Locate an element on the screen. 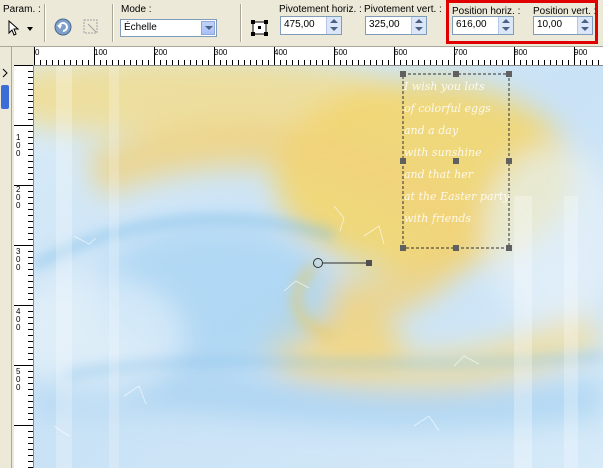  pivot-horizontal-value: 475,00 is located at coordinates (299, 24).